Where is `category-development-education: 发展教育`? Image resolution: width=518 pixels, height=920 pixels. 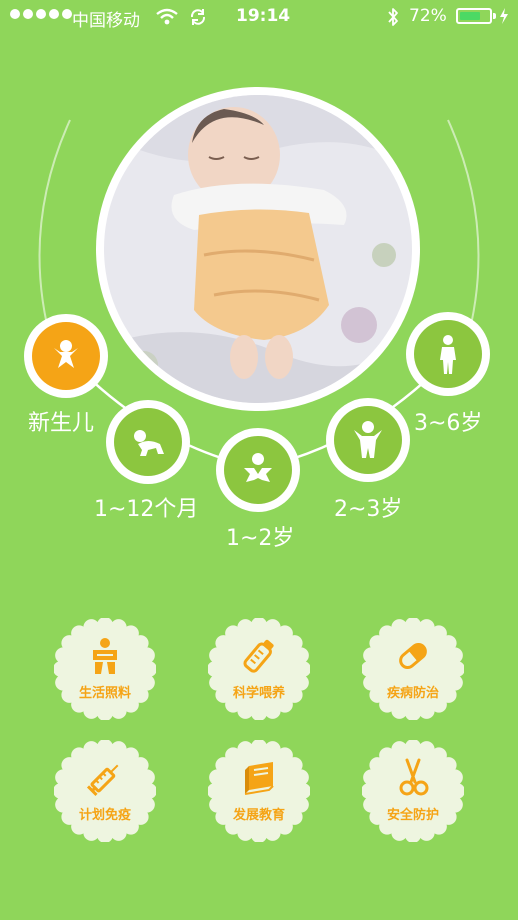
category-development-education: 发展教育 is located at coordinates (259, 791).